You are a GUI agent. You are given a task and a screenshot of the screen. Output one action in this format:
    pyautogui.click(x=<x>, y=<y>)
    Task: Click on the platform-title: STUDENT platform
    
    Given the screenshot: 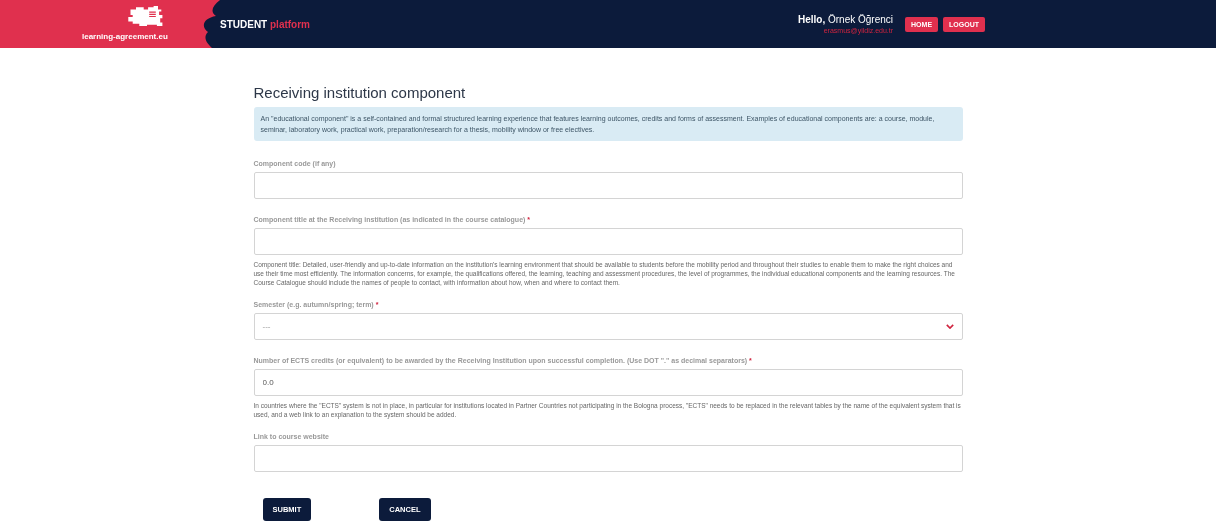 What is the action you would take?
    pyautogui.click(x=265, y=24)
    